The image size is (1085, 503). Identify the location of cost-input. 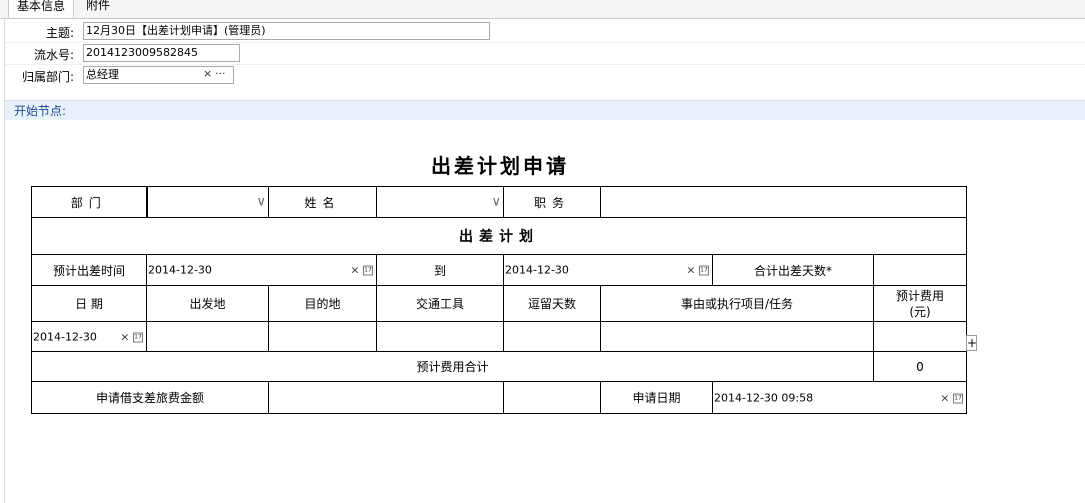
(920, 336).